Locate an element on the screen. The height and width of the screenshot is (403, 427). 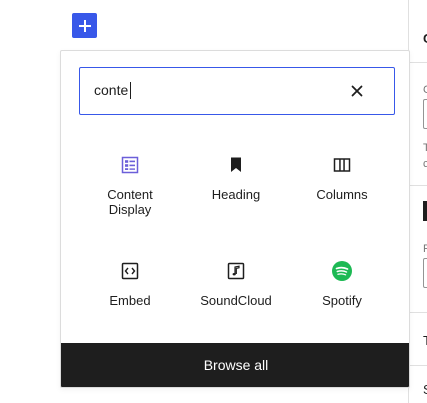
settings-sidebar: C C T c F T S is located at coordinates (417, 201).